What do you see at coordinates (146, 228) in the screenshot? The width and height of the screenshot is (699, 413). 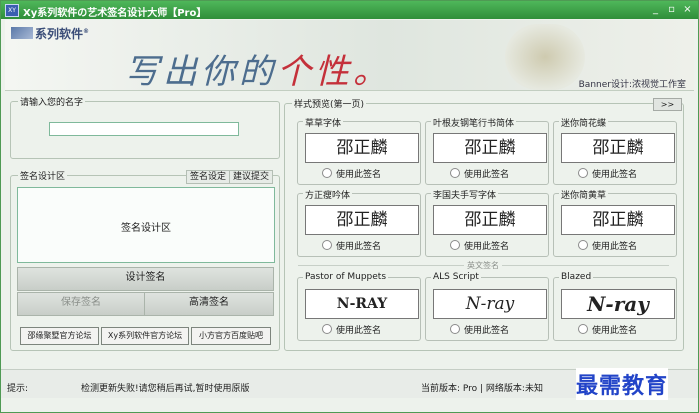 I see `design-area-text: 签名设计区` at bounding box center [146, 228].